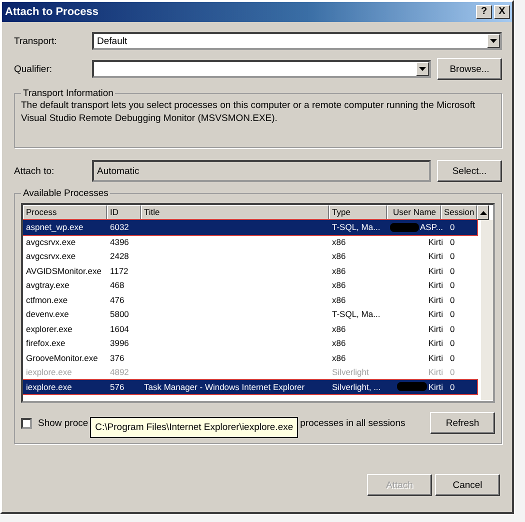  I want to click on qualifier-dropdown, so click(261, 69).